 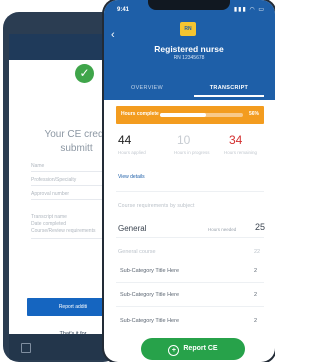 What do you see at coordinates (183, 115) in the screenshot?
I see `progress-fill` at bounding box center [183, 115].